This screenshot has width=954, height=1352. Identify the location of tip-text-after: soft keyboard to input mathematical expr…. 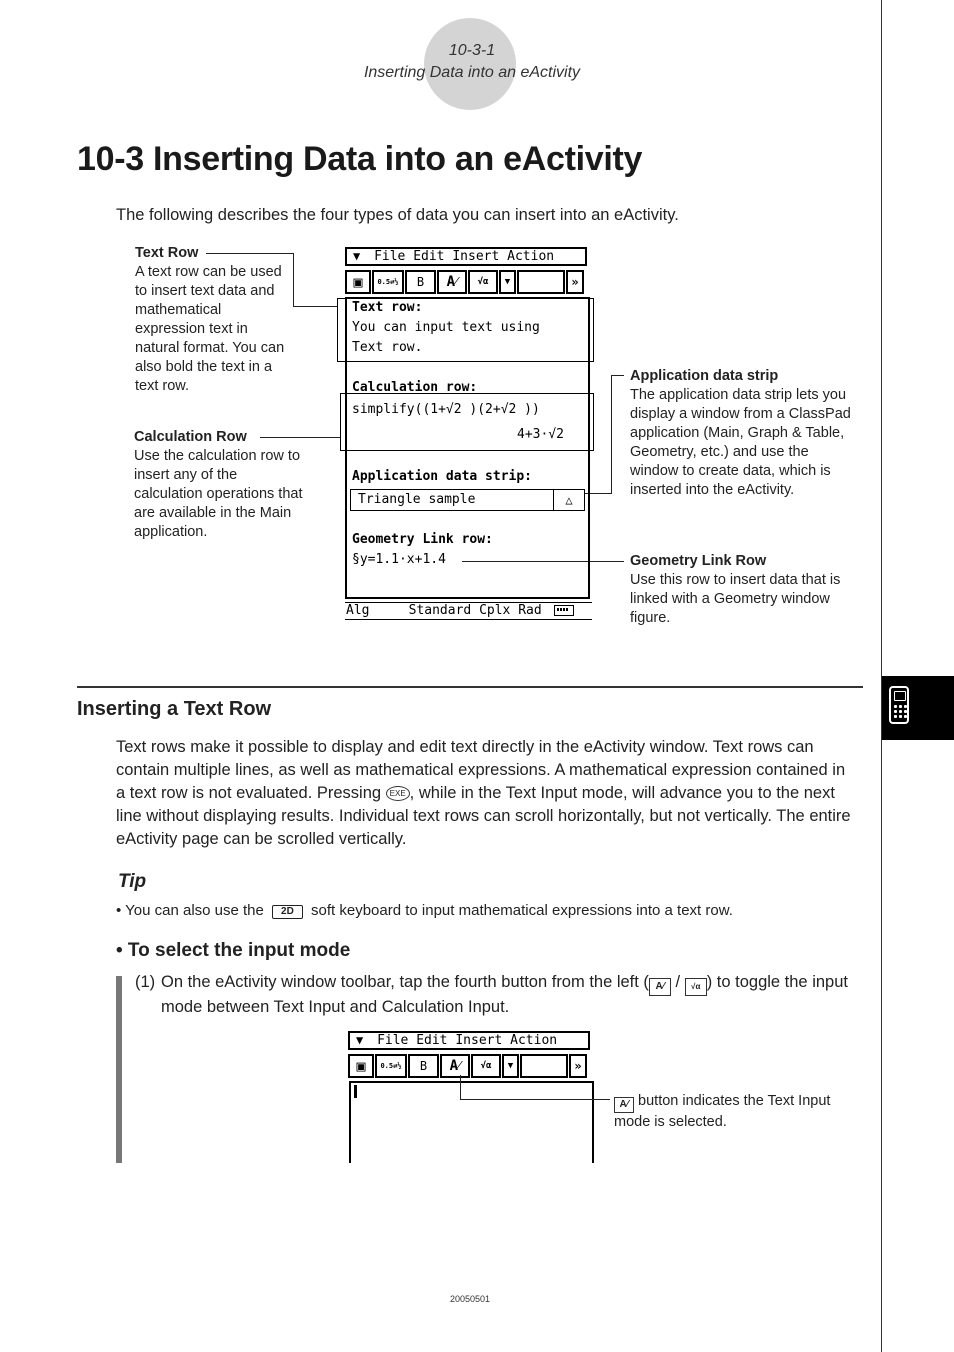
(522, 910).